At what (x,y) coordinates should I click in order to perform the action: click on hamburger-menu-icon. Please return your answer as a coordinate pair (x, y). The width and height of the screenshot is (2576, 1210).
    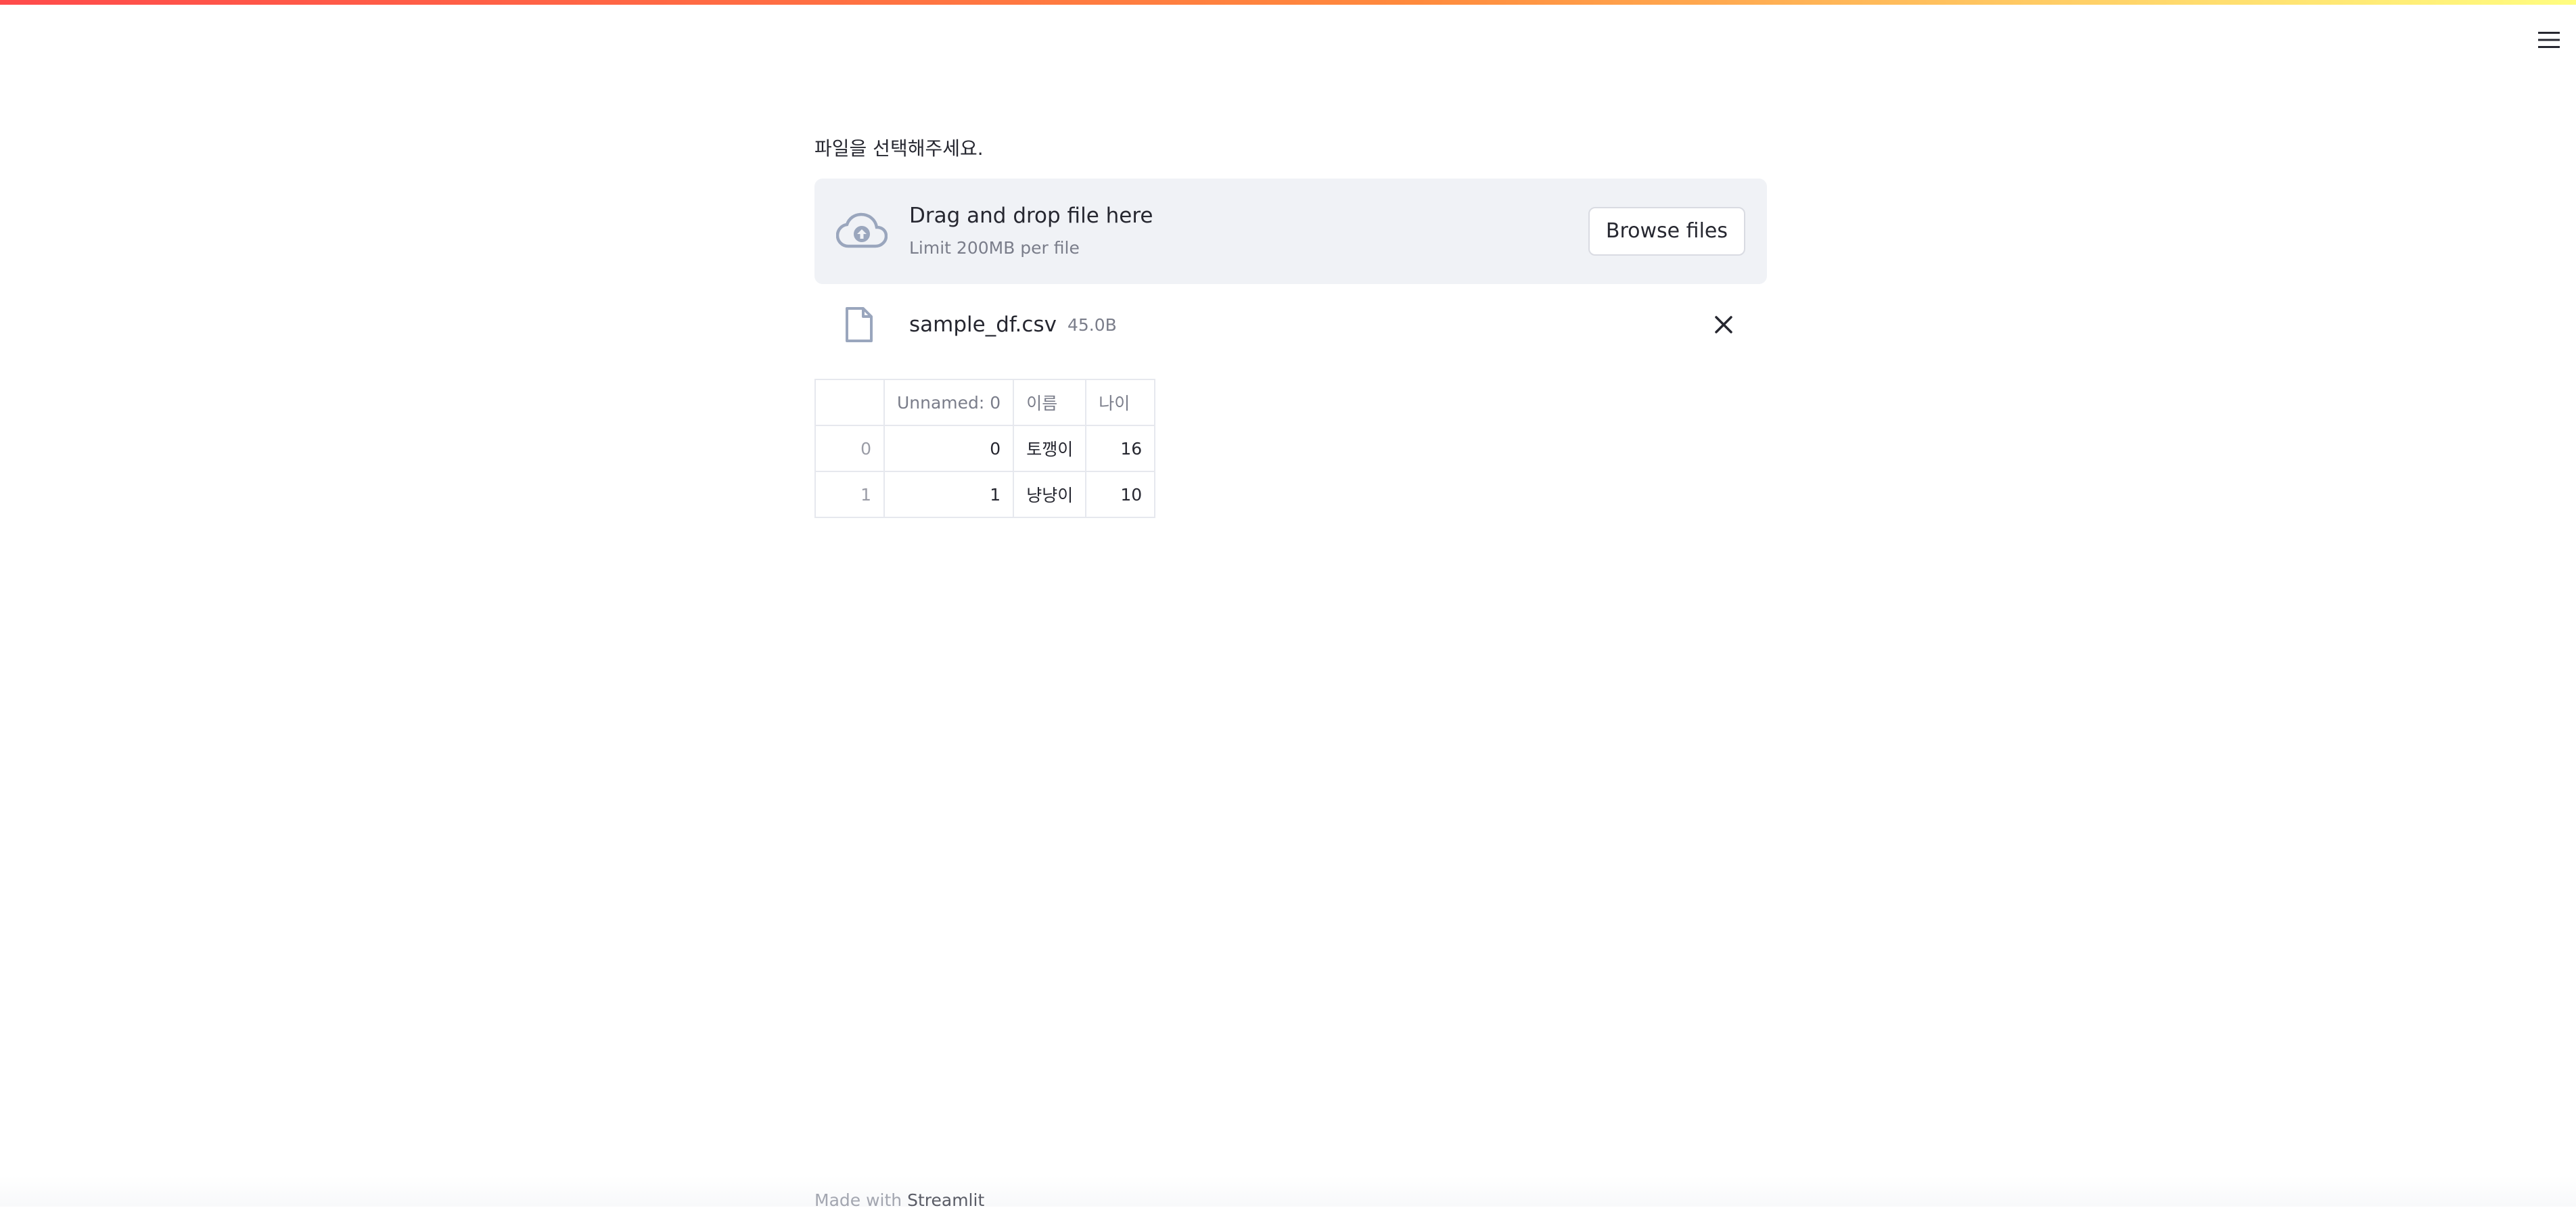
    Looking at the image, I should click on (2549, 40).